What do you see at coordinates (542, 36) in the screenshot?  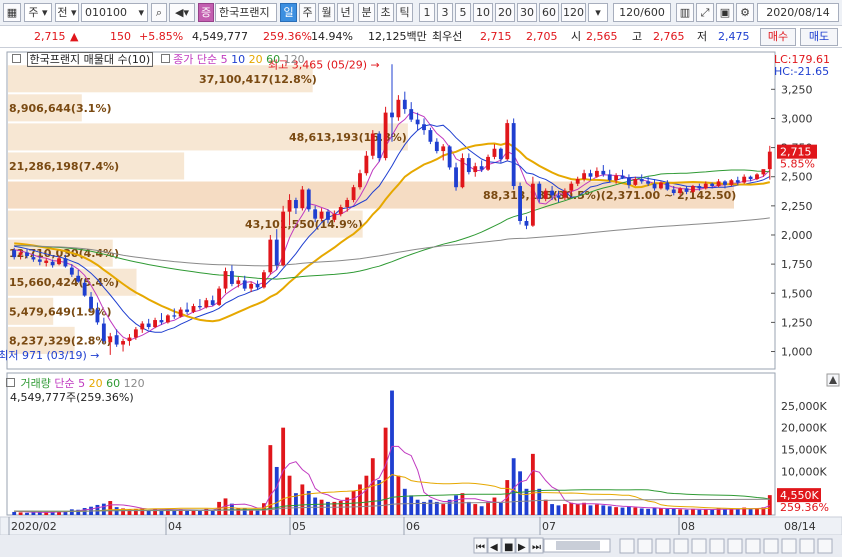 I see `best-bid-price: 2,705` at bounding box center [542, 36].